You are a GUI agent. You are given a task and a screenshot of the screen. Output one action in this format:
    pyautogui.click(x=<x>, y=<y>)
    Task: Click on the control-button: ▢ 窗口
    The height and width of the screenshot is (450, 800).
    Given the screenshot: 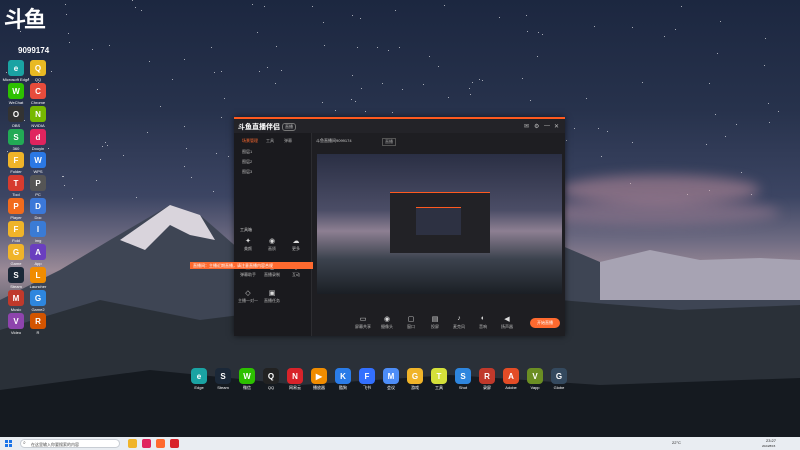 What is the action you would take?
    pyautogui.click(x=411, y=322)
    